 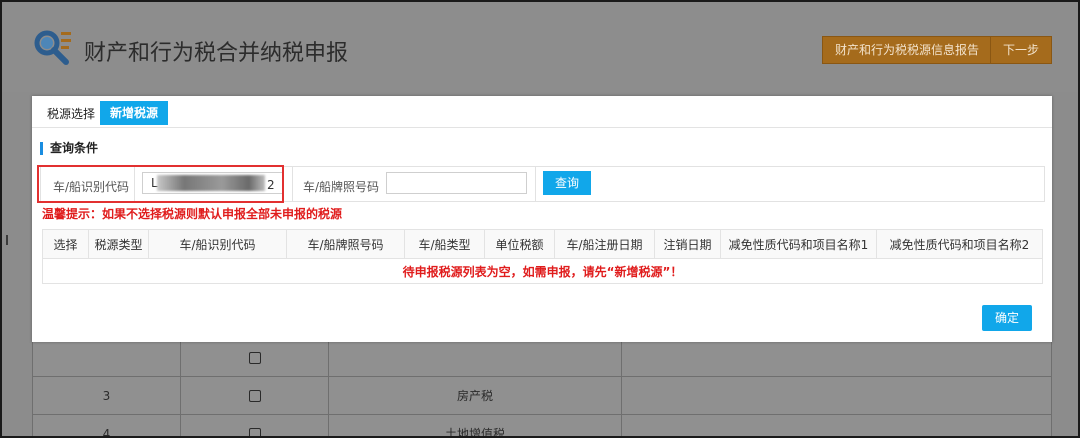 What do you see at coordinates (160, 184) in the screenshot?
I see `vin-highlight-frame` at bounding box center [160, 184].